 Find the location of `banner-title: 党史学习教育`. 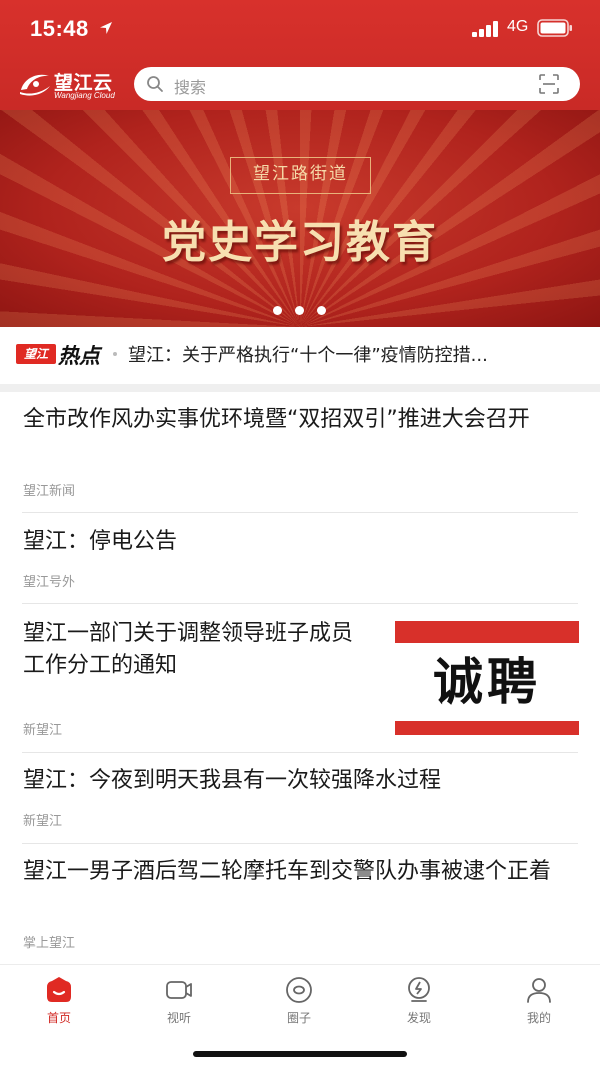

banner-title: 党史学习教育 is located at coordinates (300, 242).